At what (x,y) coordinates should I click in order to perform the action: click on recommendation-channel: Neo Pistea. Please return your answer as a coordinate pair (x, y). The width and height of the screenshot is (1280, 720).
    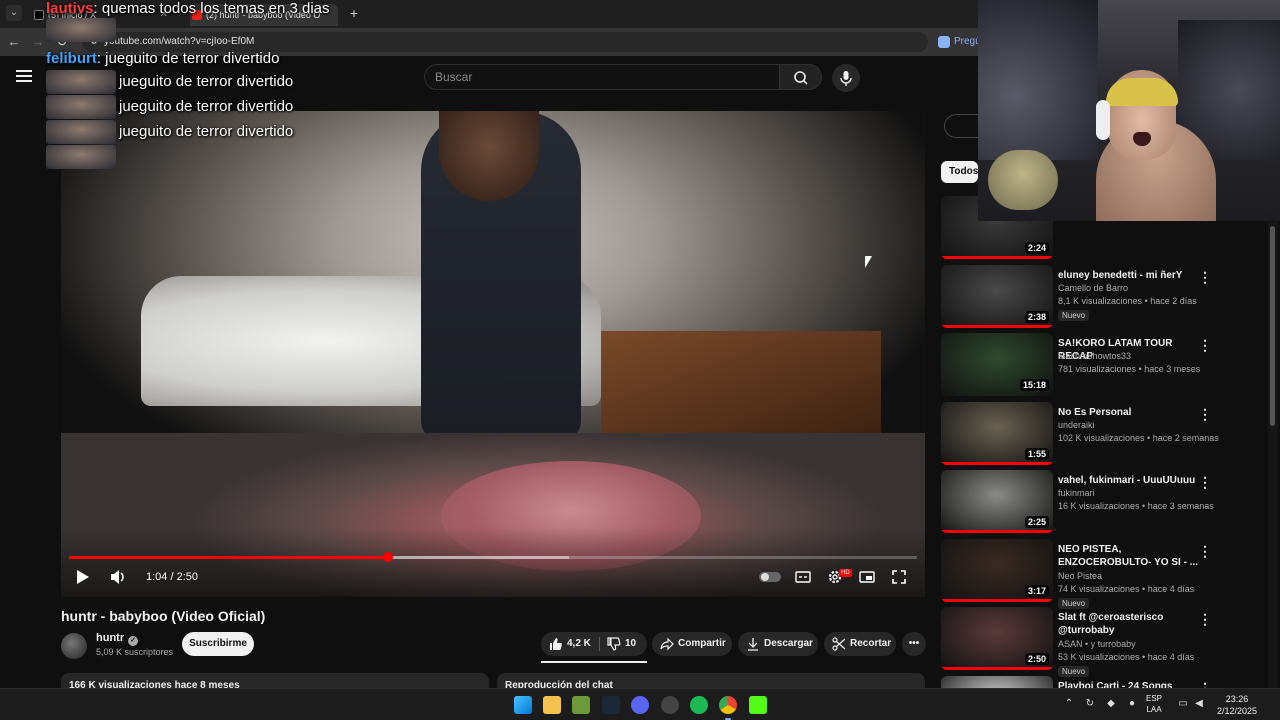
    Looking at the image, I should click on (1080, 576).